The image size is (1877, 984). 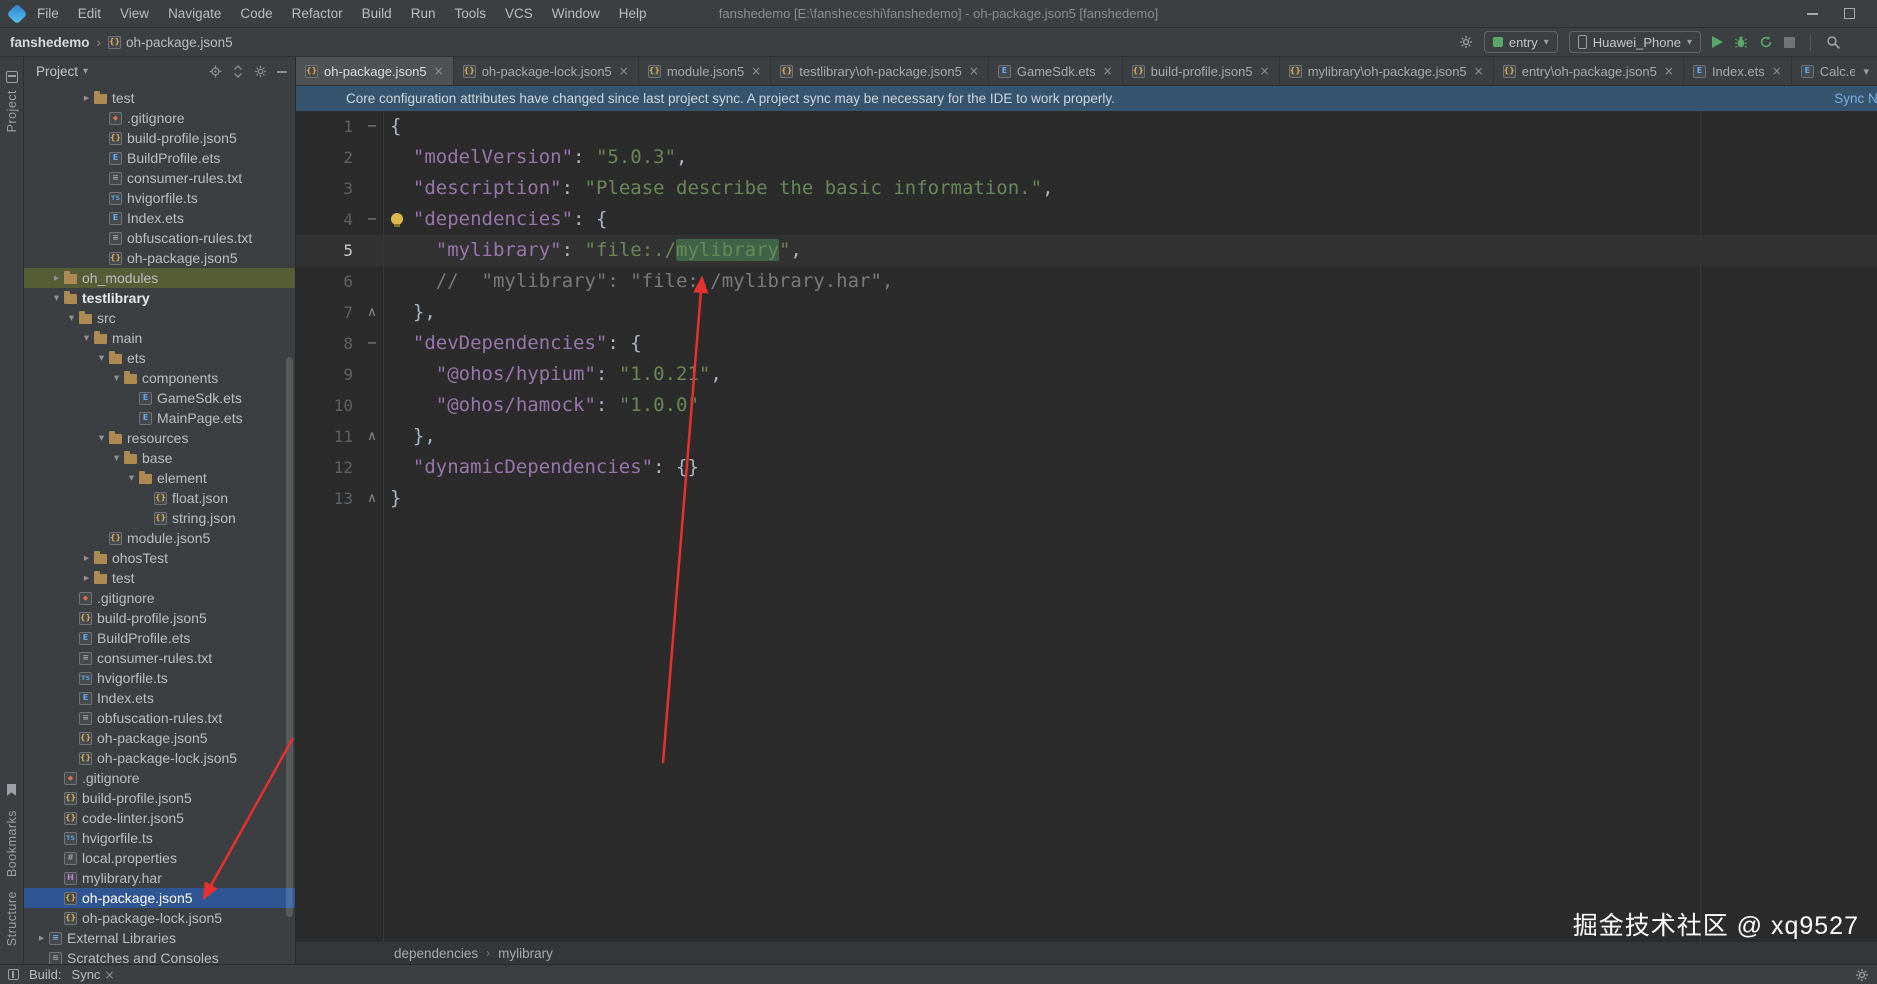 What do you see at coordinates (470, 13) in the screenshot?
I see `menu-item-tools: Tools` at bounding box center [470, 13].